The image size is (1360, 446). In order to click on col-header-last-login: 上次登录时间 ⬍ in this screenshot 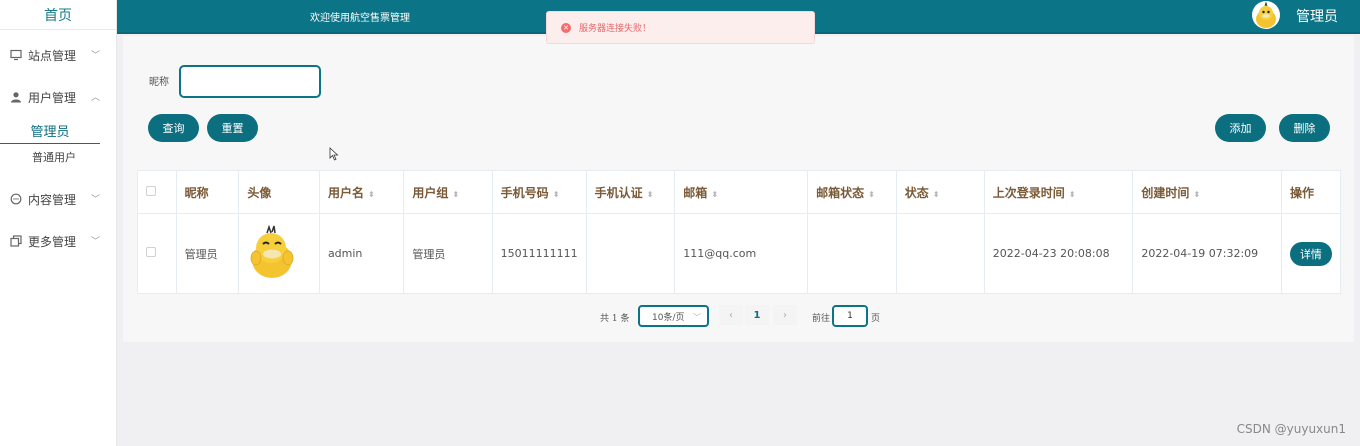, I will do `click(1058, 192)`.